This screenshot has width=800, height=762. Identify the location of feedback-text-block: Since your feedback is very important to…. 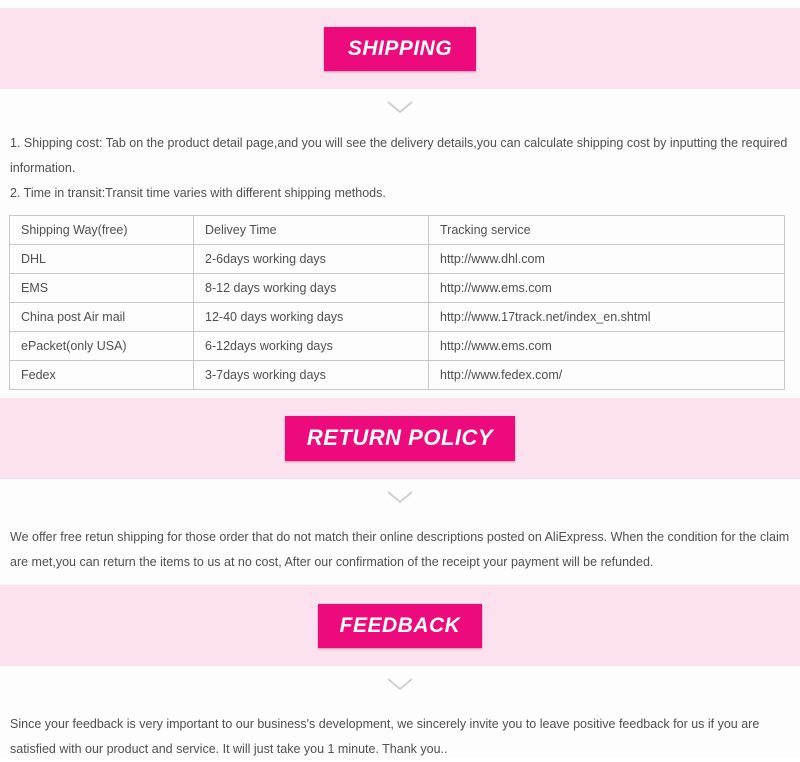
(400, 732).